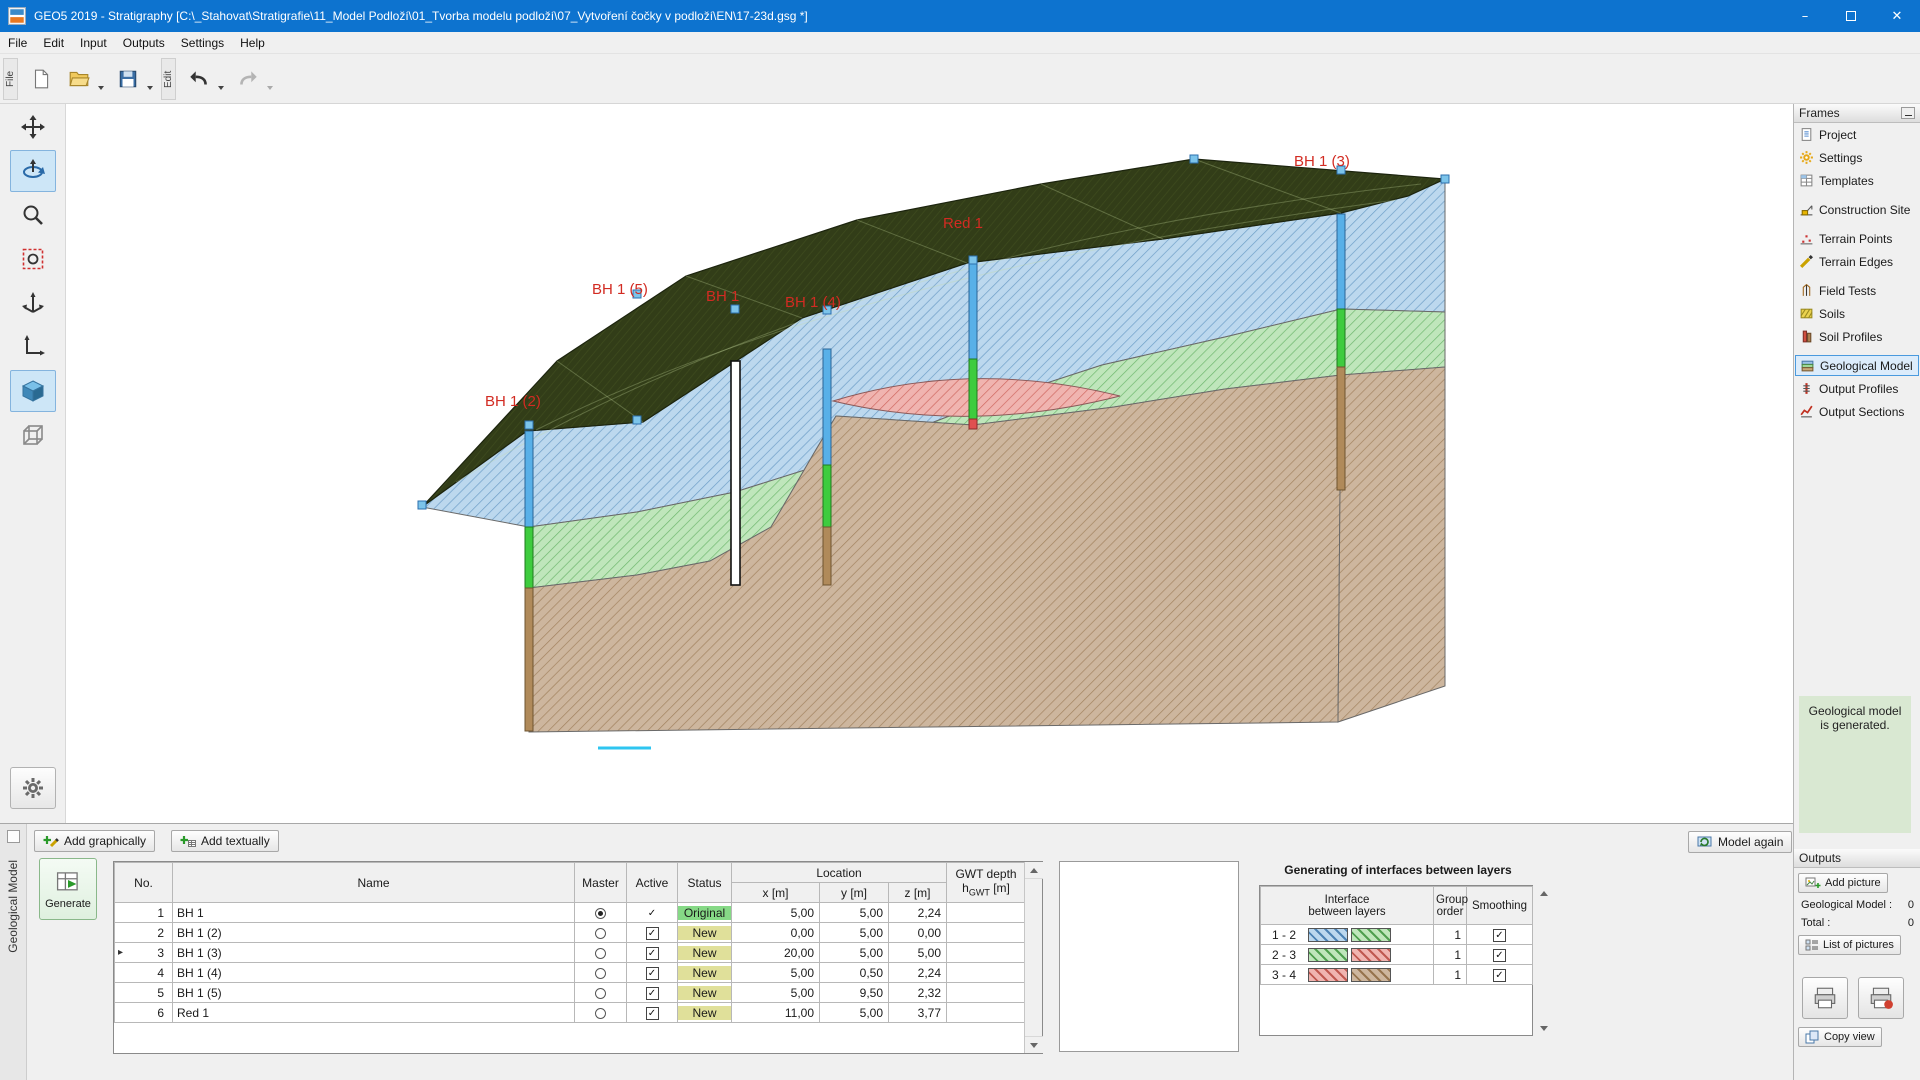  What do you see at coordinates (570, 912) in the screenshot?
I see `borehole-row: 1 BH 1 ✓ Original 5,00 5,00 2,24` at bounding box center [570, 912].